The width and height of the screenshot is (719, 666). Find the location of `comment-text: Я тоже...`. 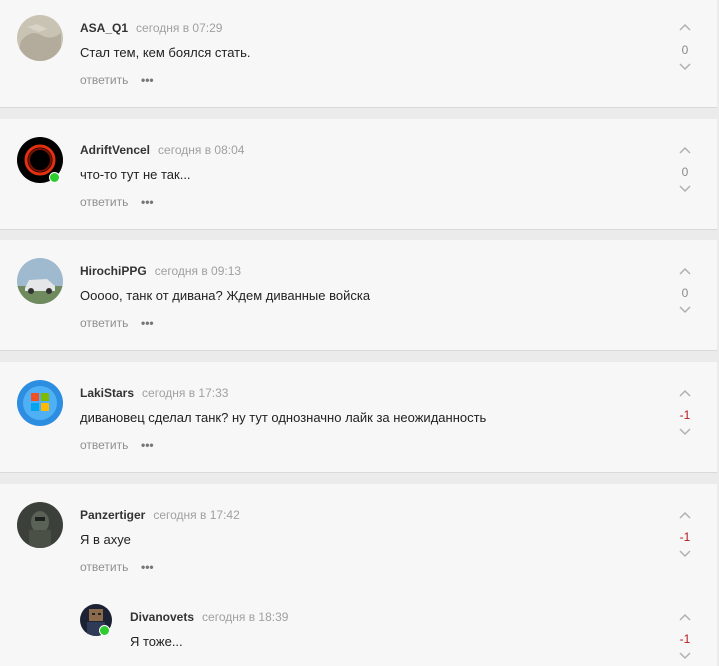

comment-text: Я тоже... is located at coordinates (156, 641).